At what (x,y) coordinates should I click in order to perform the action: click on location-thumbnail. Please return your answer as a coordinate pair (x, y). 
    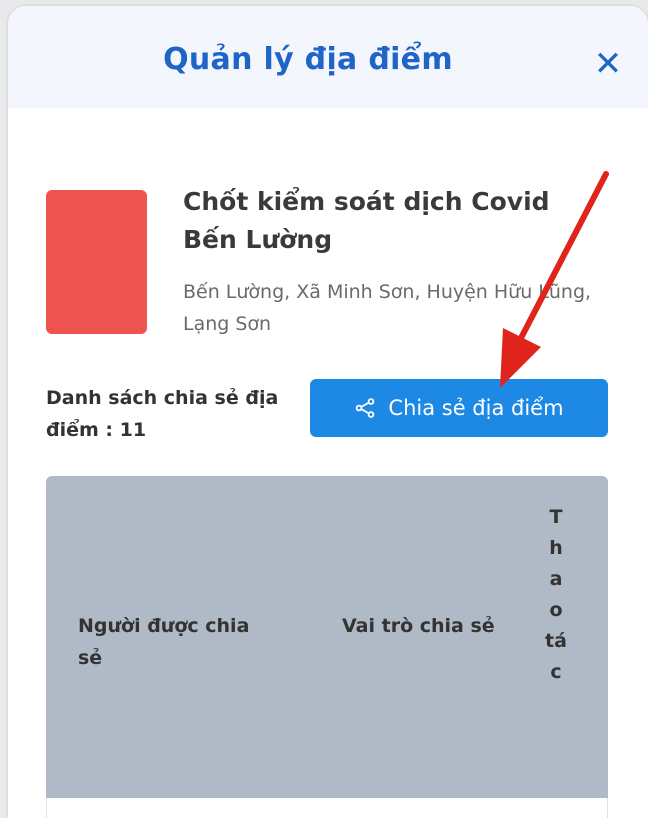
    Looking at the image, I should click on (96, 262).